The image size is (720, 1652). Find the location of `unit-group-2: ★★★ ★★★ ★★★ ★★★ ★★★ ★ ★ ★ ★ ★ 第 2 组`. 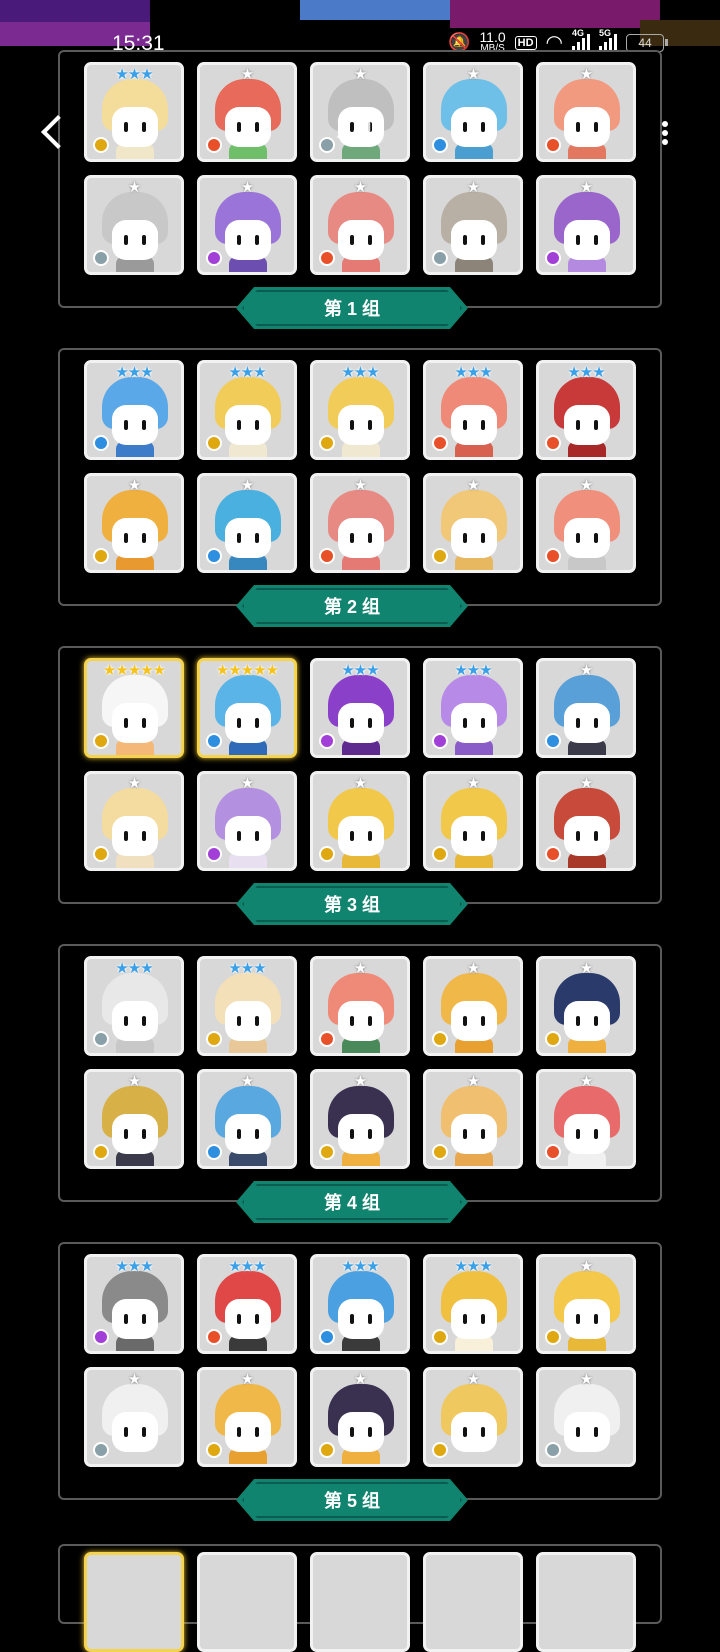

unit-group-2: ★★★ ★★★ ★★★ ★★★ ★★★ ★ ★ ★ ★ ★ 第 2 组 is located at coordinates (360, 477).